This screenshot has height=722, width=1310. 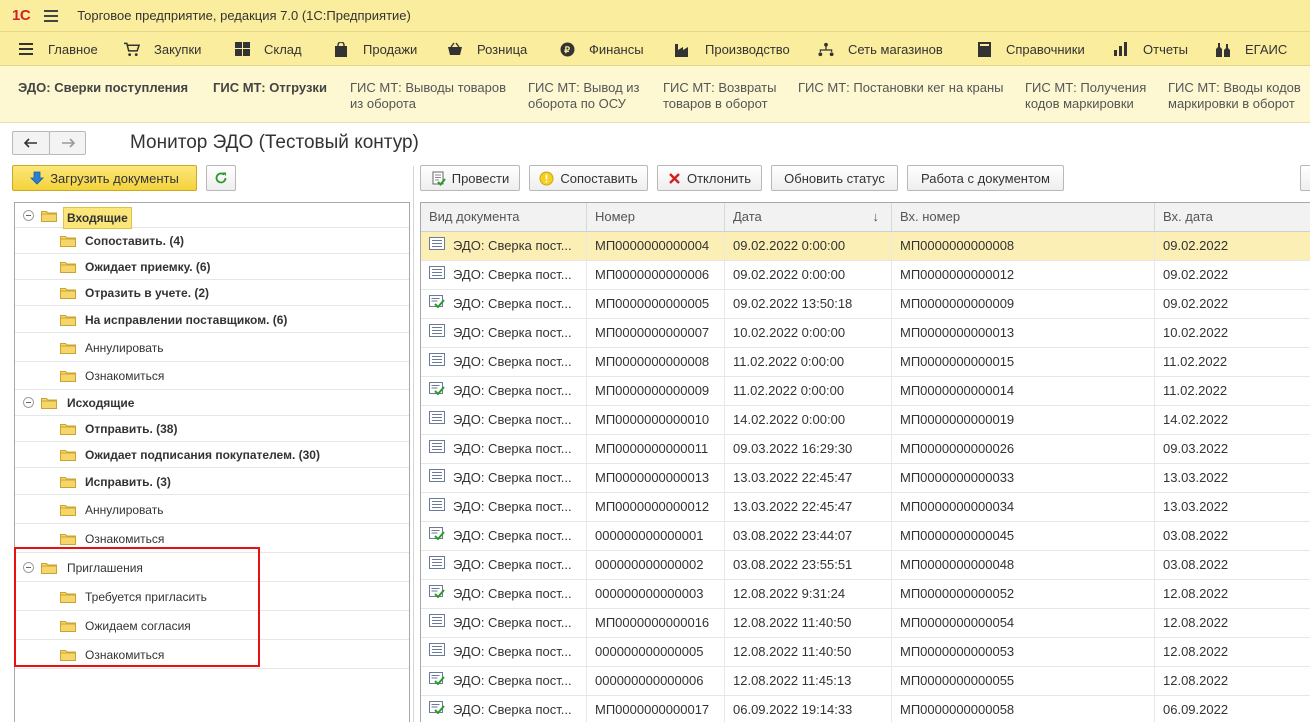 I want to click on cell-text: 10.02.2022, so click(x=1196, y=332).